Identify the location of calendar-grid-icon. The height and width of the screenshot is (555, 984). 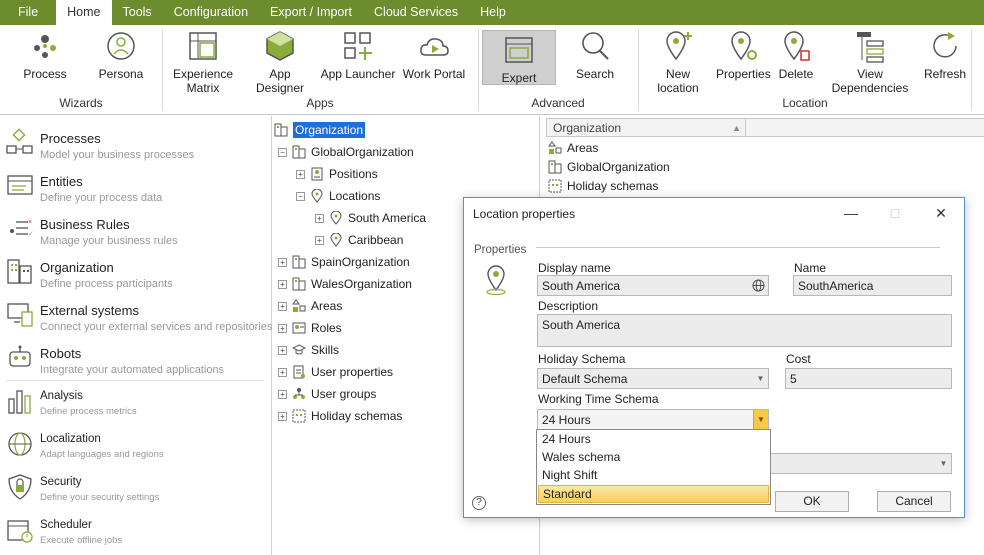
(299, 416).